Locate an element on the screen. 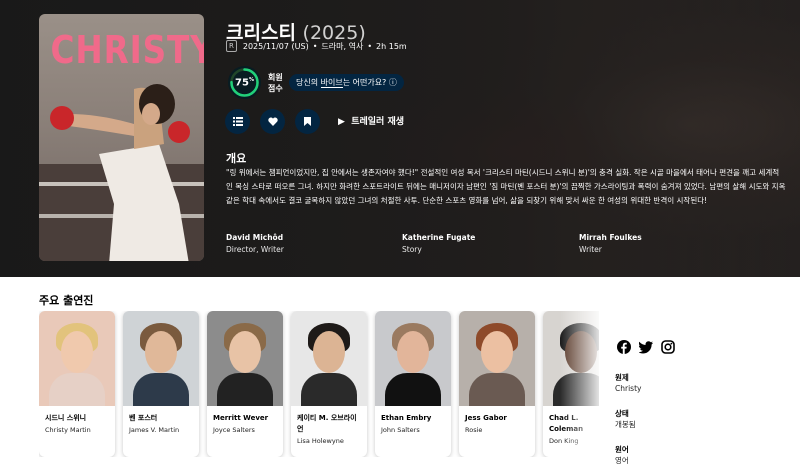 The width and height of the screenshot is (800, 467). release-date: 2025/11/07 (US) is located at coordinates (275, 46).